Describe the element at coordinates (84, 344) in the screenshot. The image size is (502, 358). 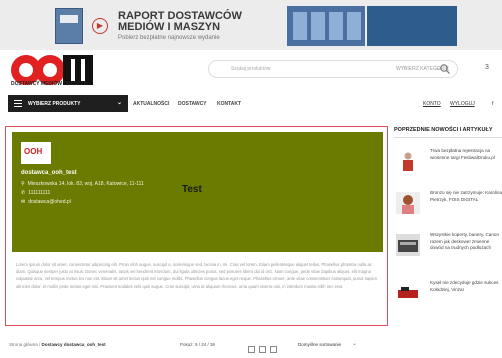
I see `breadcrumb-current: dostawca_ooh_test` at that location.